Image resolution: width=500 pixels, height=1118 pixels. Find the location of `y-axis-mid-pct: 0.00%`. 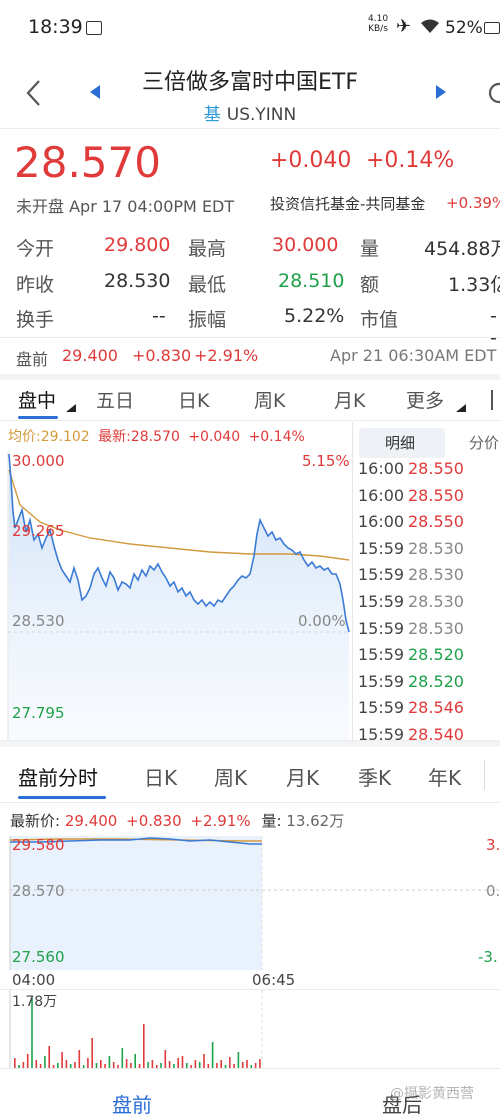

y-axis-mid-pct: 0.00% is located at coordinates (322, 621).